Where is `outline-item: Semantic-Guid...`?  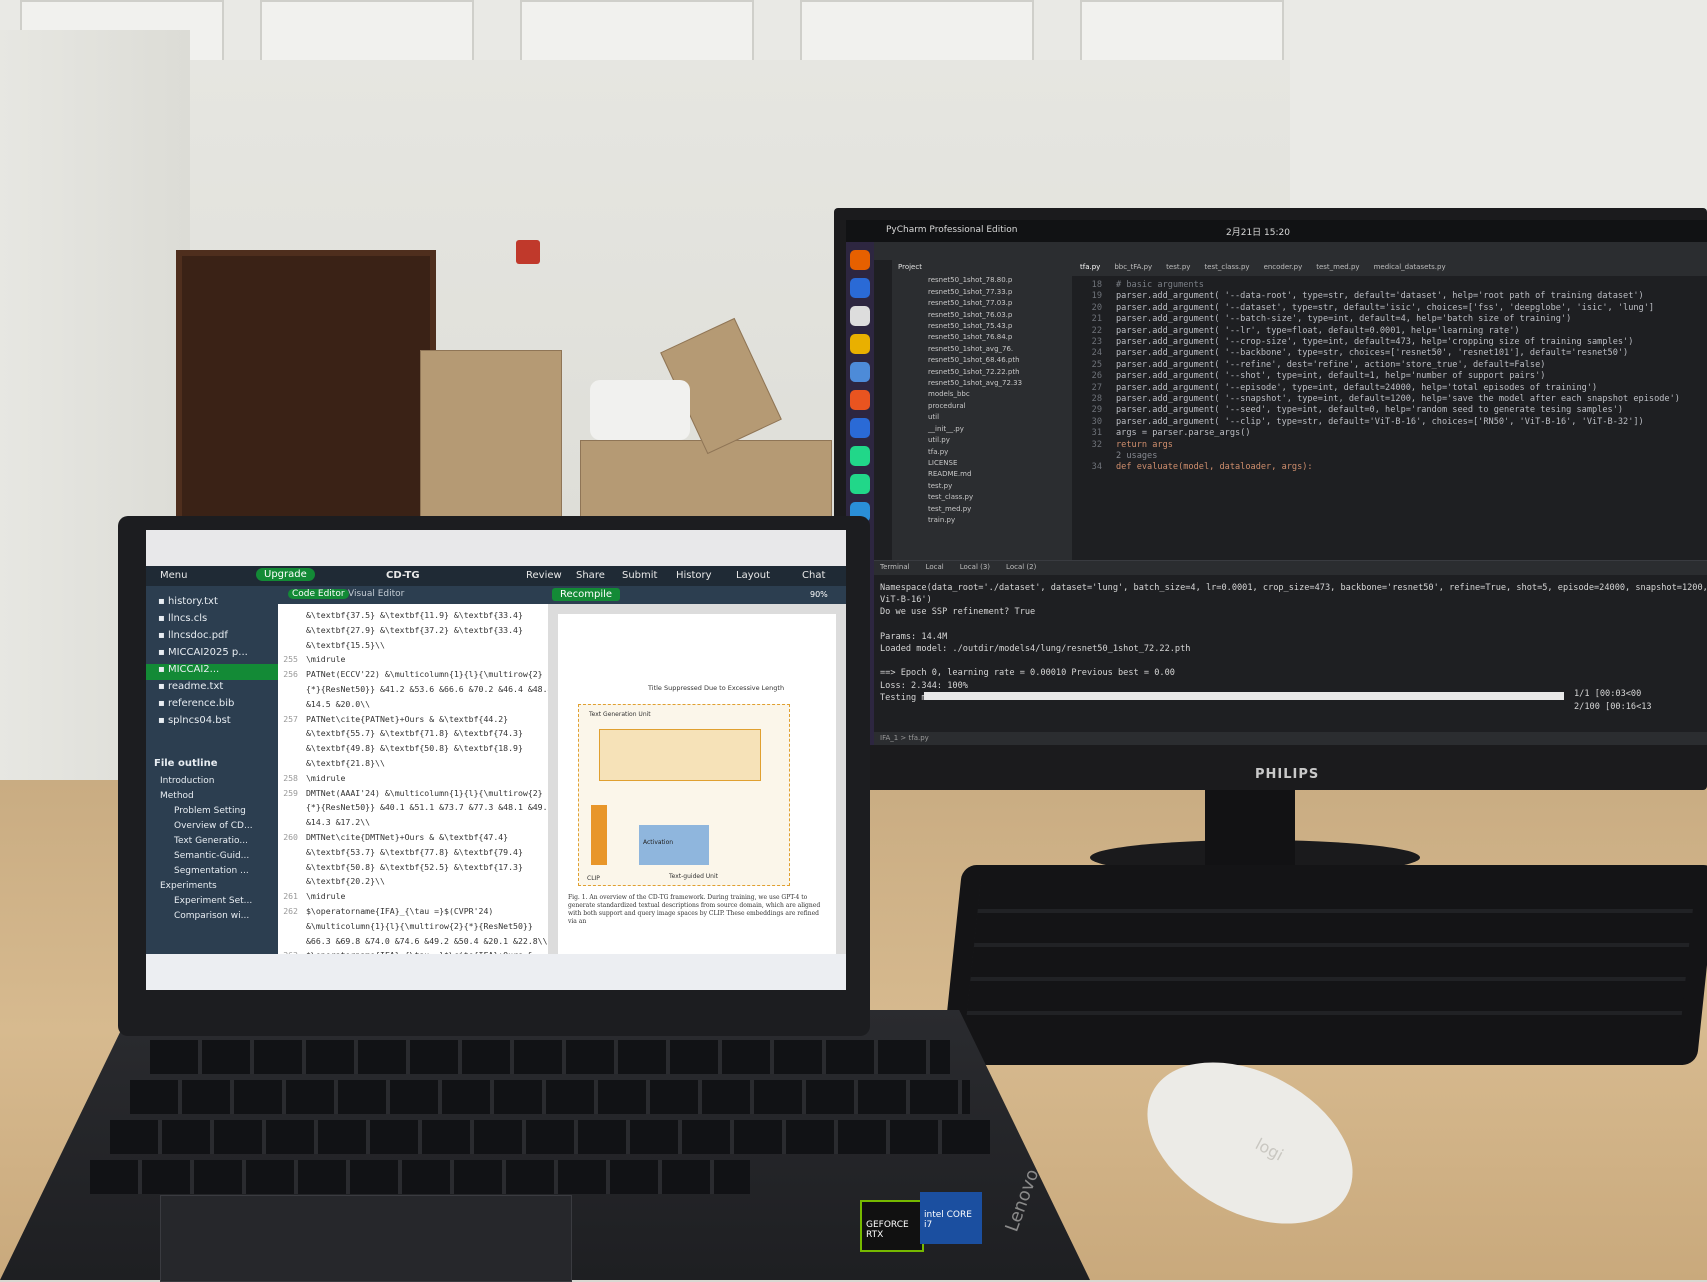 outline-item: Semantic-Guid... is located at coordinates (211, 856).